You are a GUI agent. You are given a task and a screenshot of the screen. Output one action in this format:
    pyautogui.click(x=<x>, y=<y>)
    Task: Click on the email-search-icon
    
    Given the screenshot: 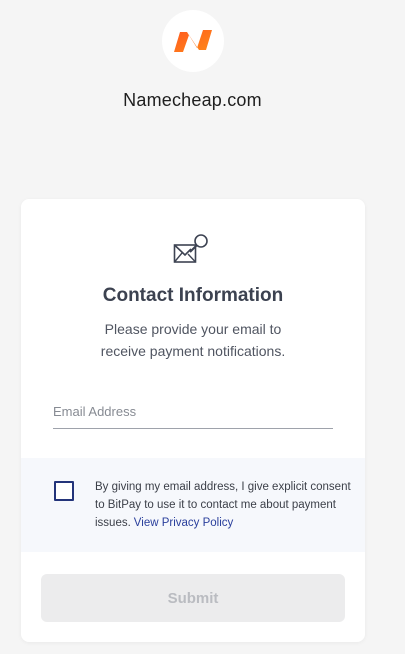 What is the action you would take?
    pyautogui.click(x=190, y=248)
    